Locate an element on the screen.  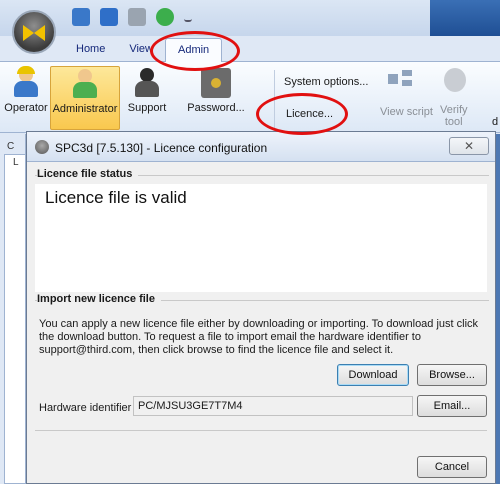
support-button: Support is located at coordinates (147, 98).